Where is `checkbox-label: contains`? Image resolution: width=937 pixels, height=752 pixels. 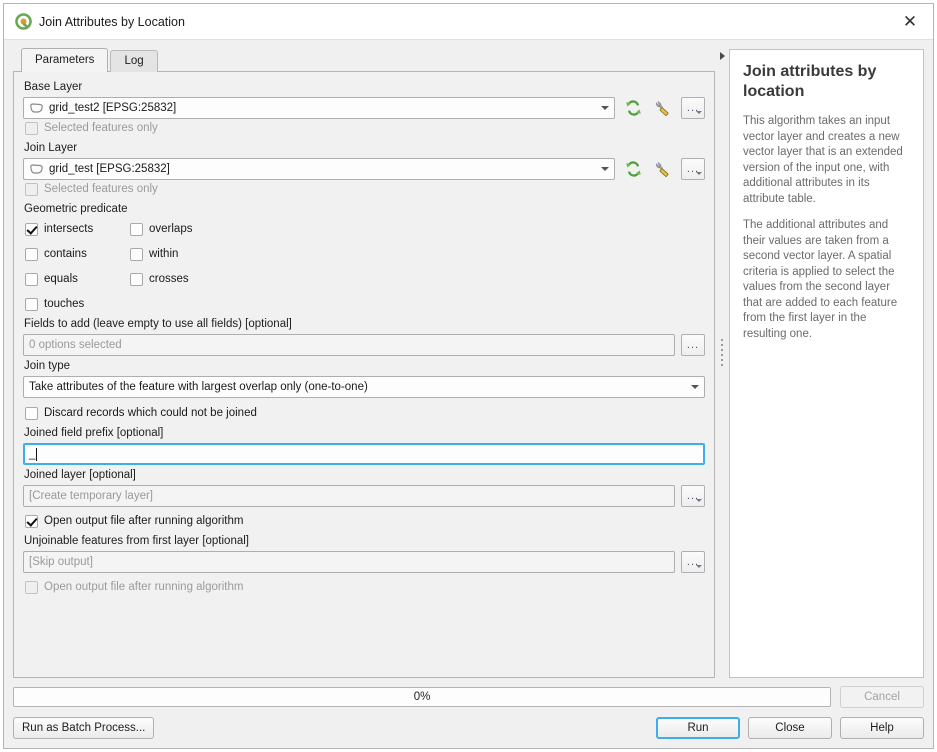 checkbox-label: contains is located at coordinates (65, 254).